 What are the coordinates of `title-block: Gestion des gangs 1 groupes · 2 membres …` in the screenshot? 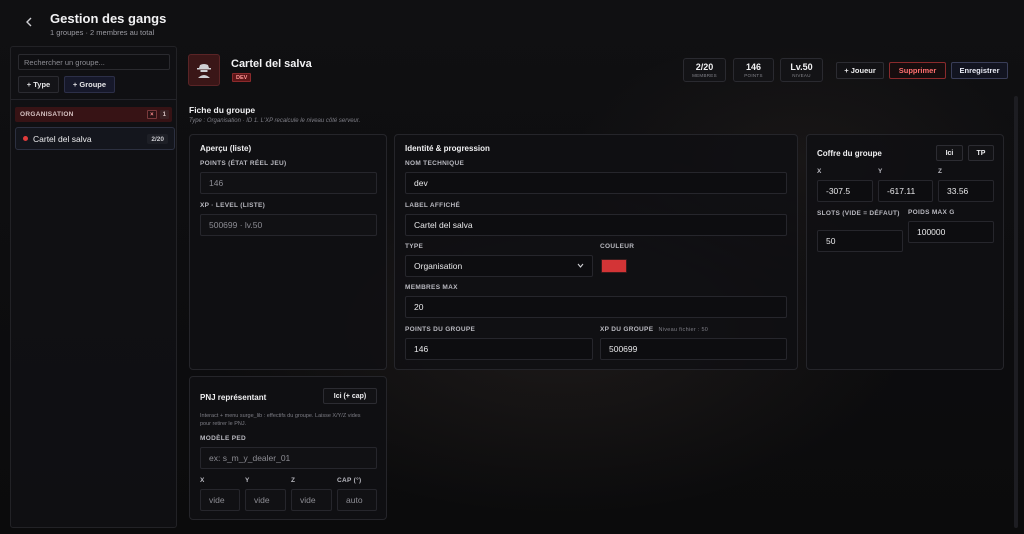 It's located at (108, 24).